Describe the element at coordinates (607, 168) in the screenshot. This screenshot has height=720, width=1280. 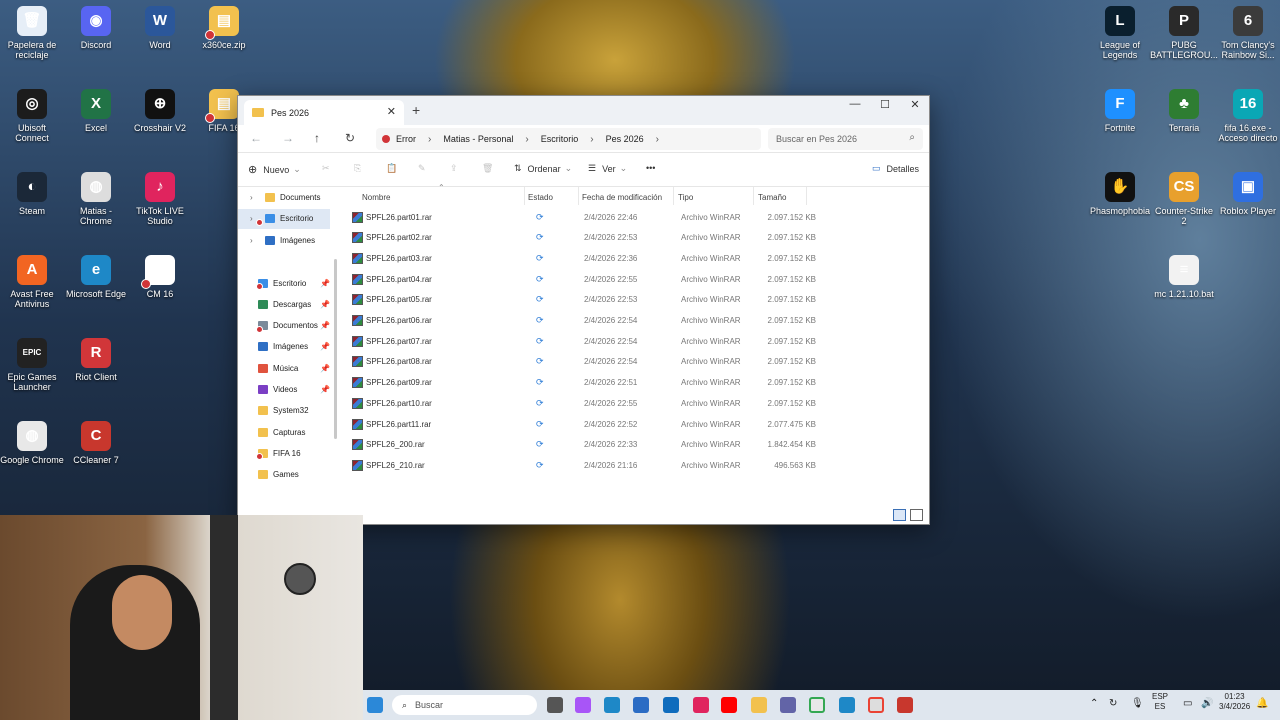
I see `view-button: ☰ Ver ⌄` at that location.